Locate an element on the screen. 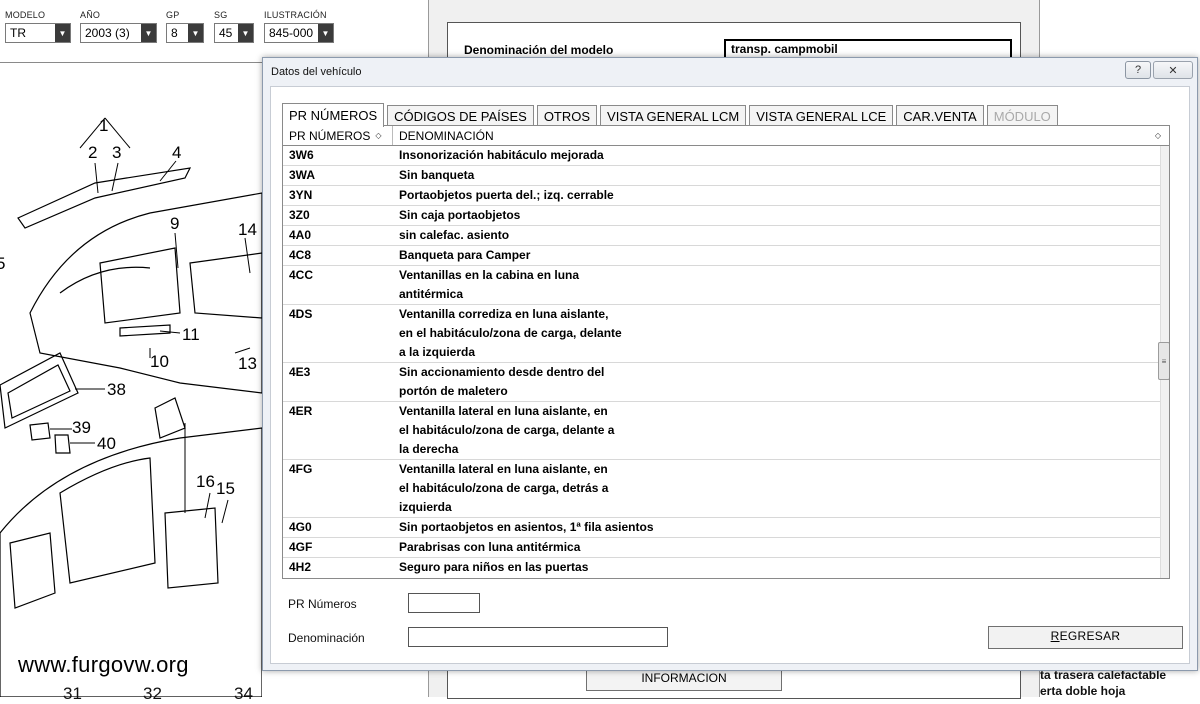  pr-code: 4CC is located at coordinates (301, 275).